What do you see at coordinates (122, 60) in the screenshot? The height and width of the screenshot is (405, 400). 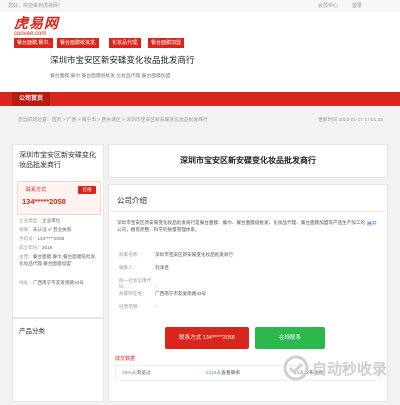 I see `company-name-heading: 深圳市宝安区新安碟变化妆品批发商行` at bounding box center [122, 60].